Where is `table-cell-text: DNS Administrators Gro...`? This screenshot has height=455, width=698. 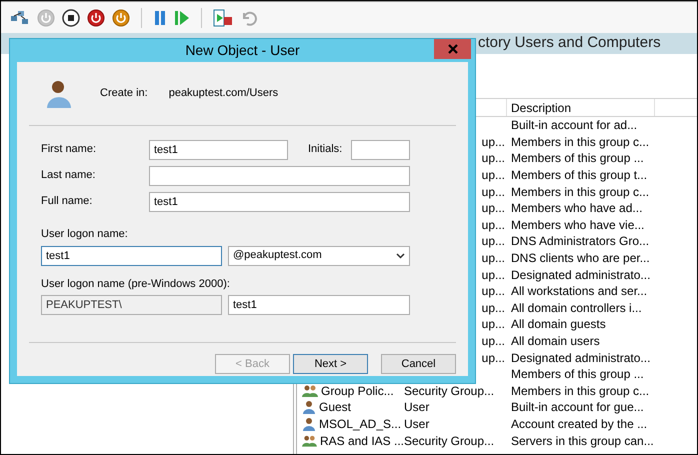
table-cell-text: DNS Administrators Gro... is located at coordinates (580, 241).